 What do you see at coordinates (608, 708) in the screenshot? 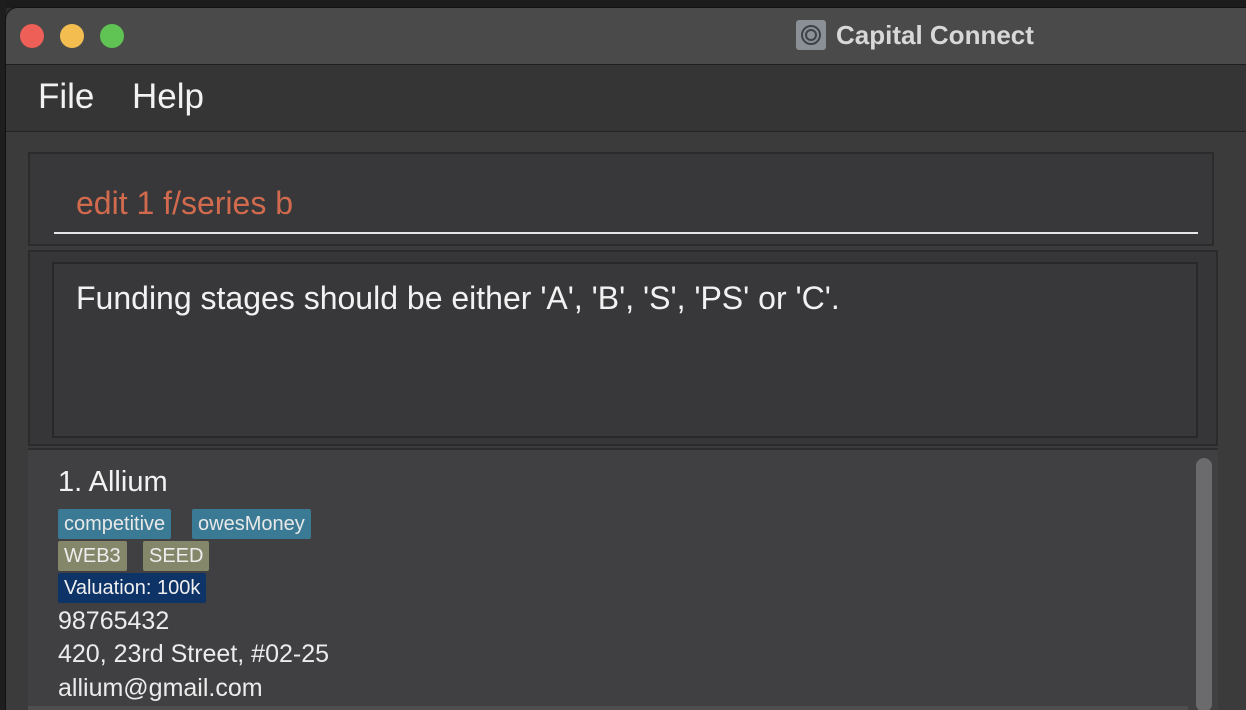
I see `card-divider` at bounding box center [608, 708].